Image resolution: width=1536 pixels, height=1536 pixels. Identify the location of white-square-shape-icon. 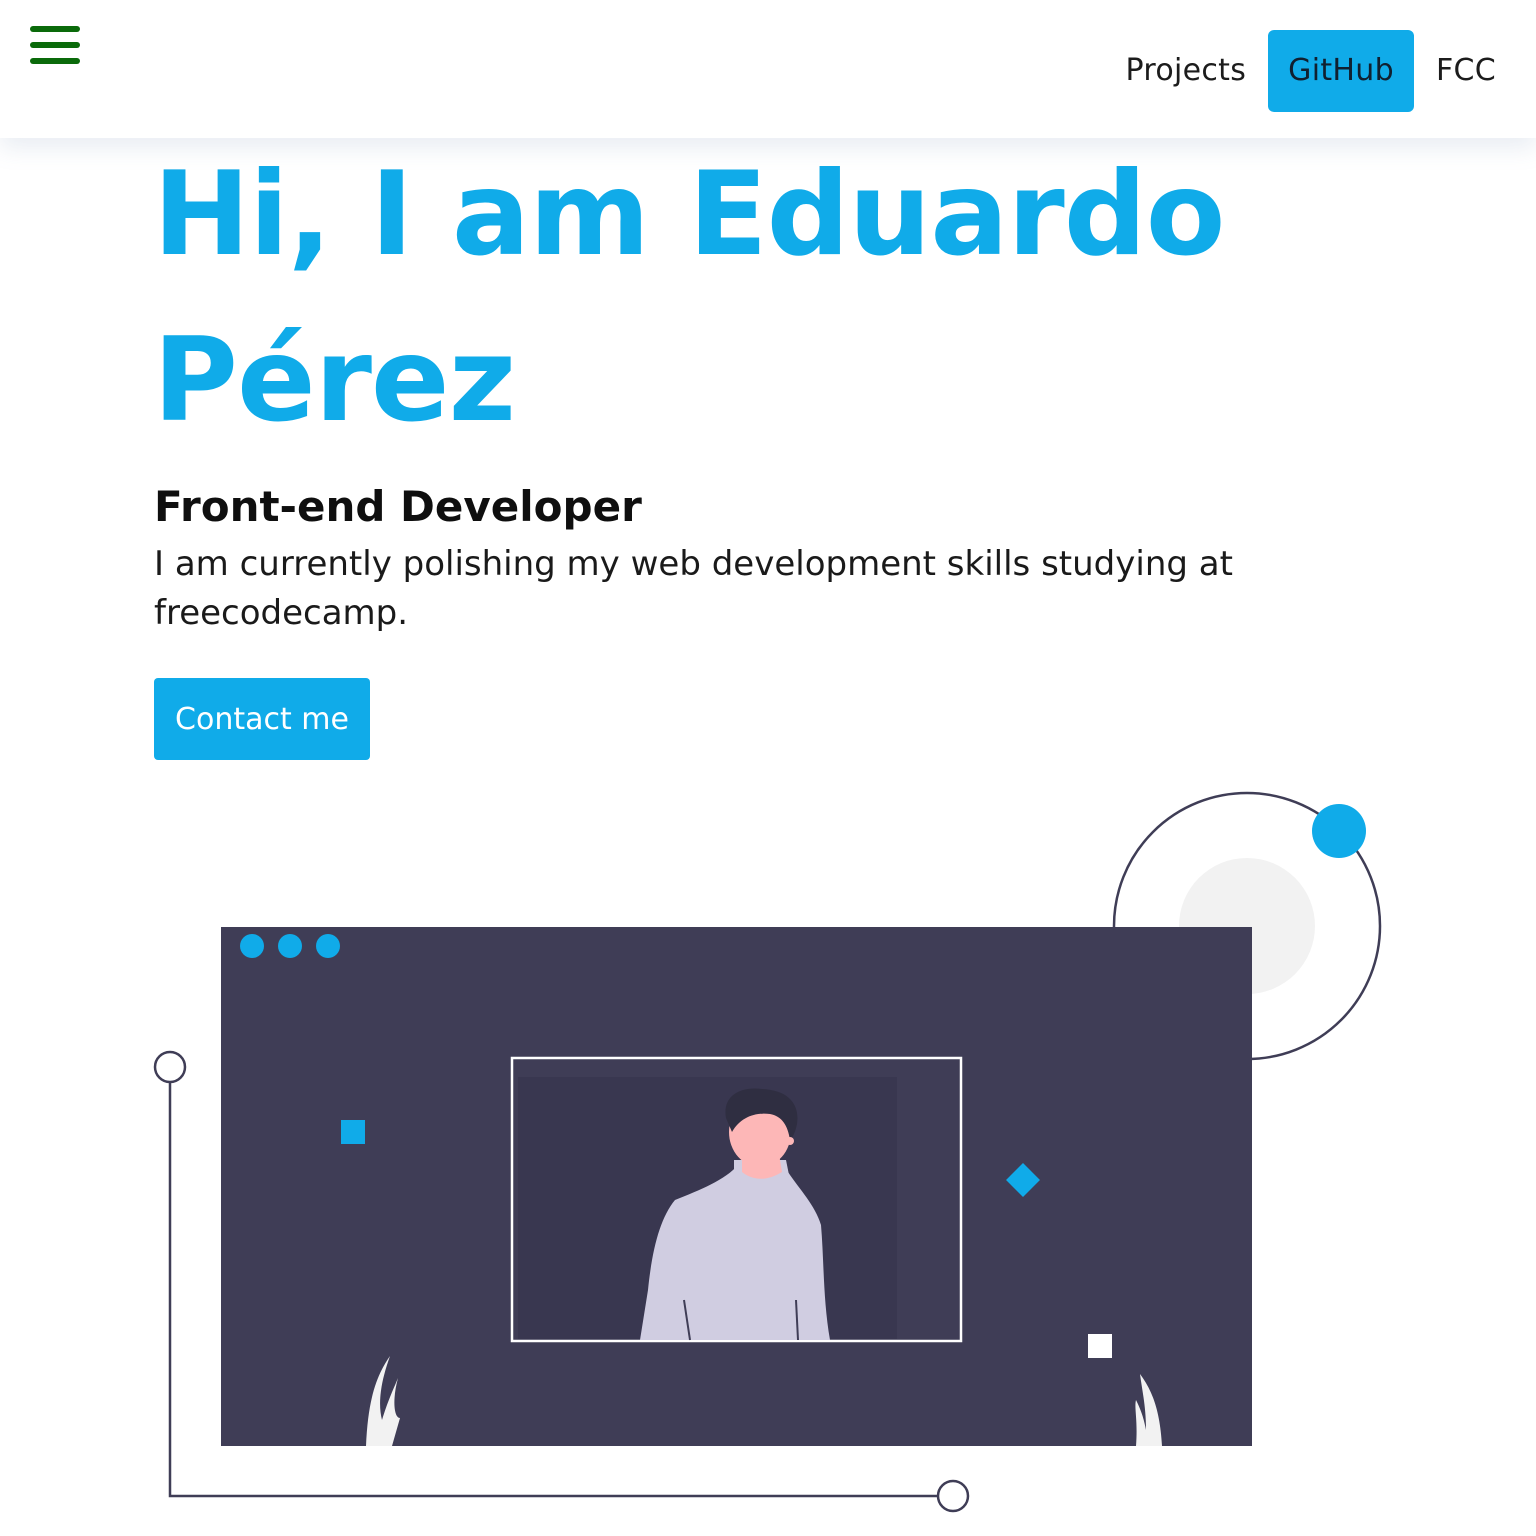
(1100, 1346).